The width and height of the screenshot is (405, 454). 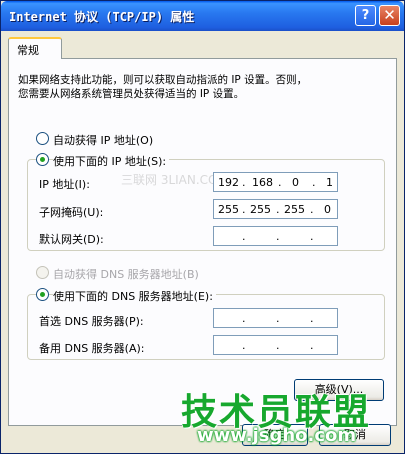 I want to click on watermark-text: 三联网 3LIAN.COM, so click(x=174, y=180).